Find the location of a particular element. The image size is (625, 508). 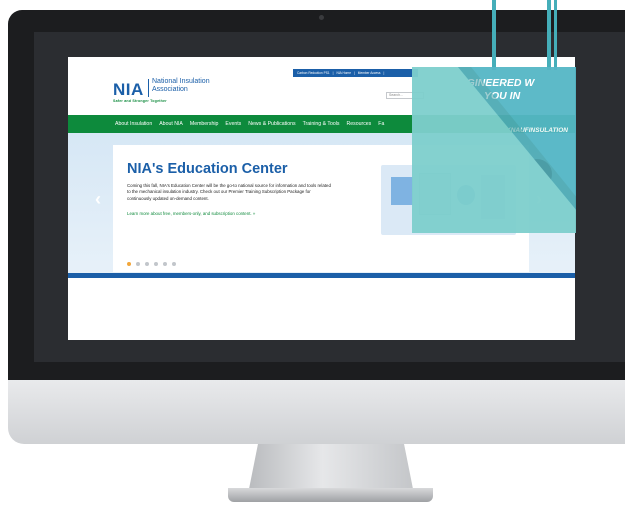

nav-item-events: Events is located at coordinates (233, 124).